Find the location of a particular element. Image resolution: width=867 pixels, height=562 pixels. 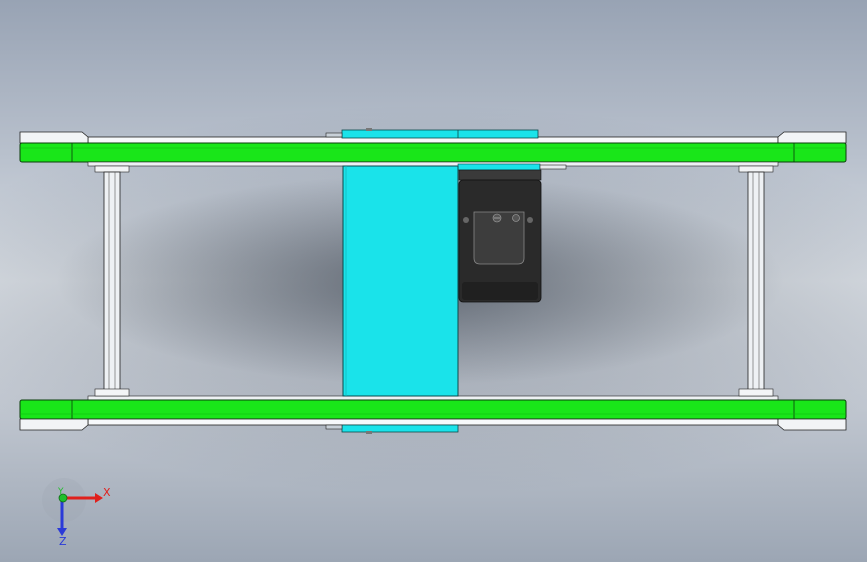

coordinate-triad: X Y Z is located at coordinates (76, 513).